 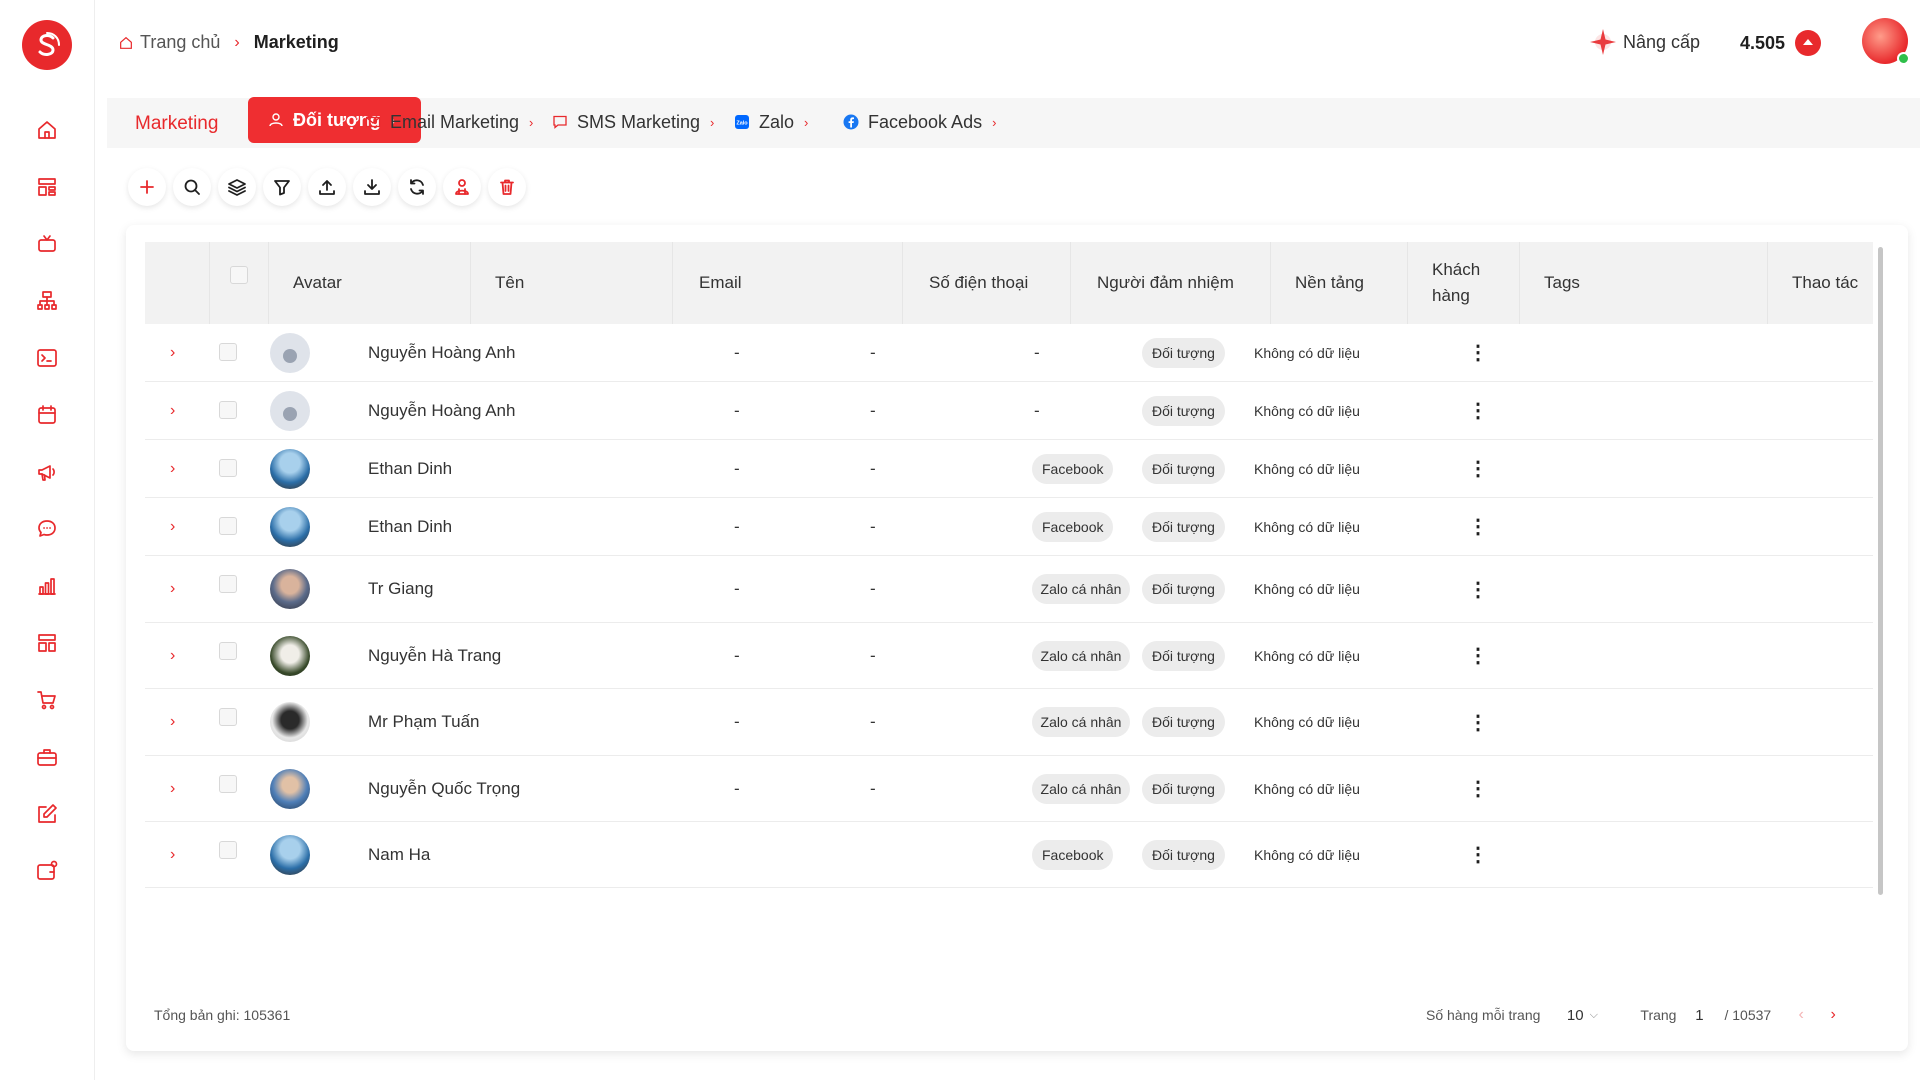 I want to click on terminal-icon, so click(x=47, y=358).